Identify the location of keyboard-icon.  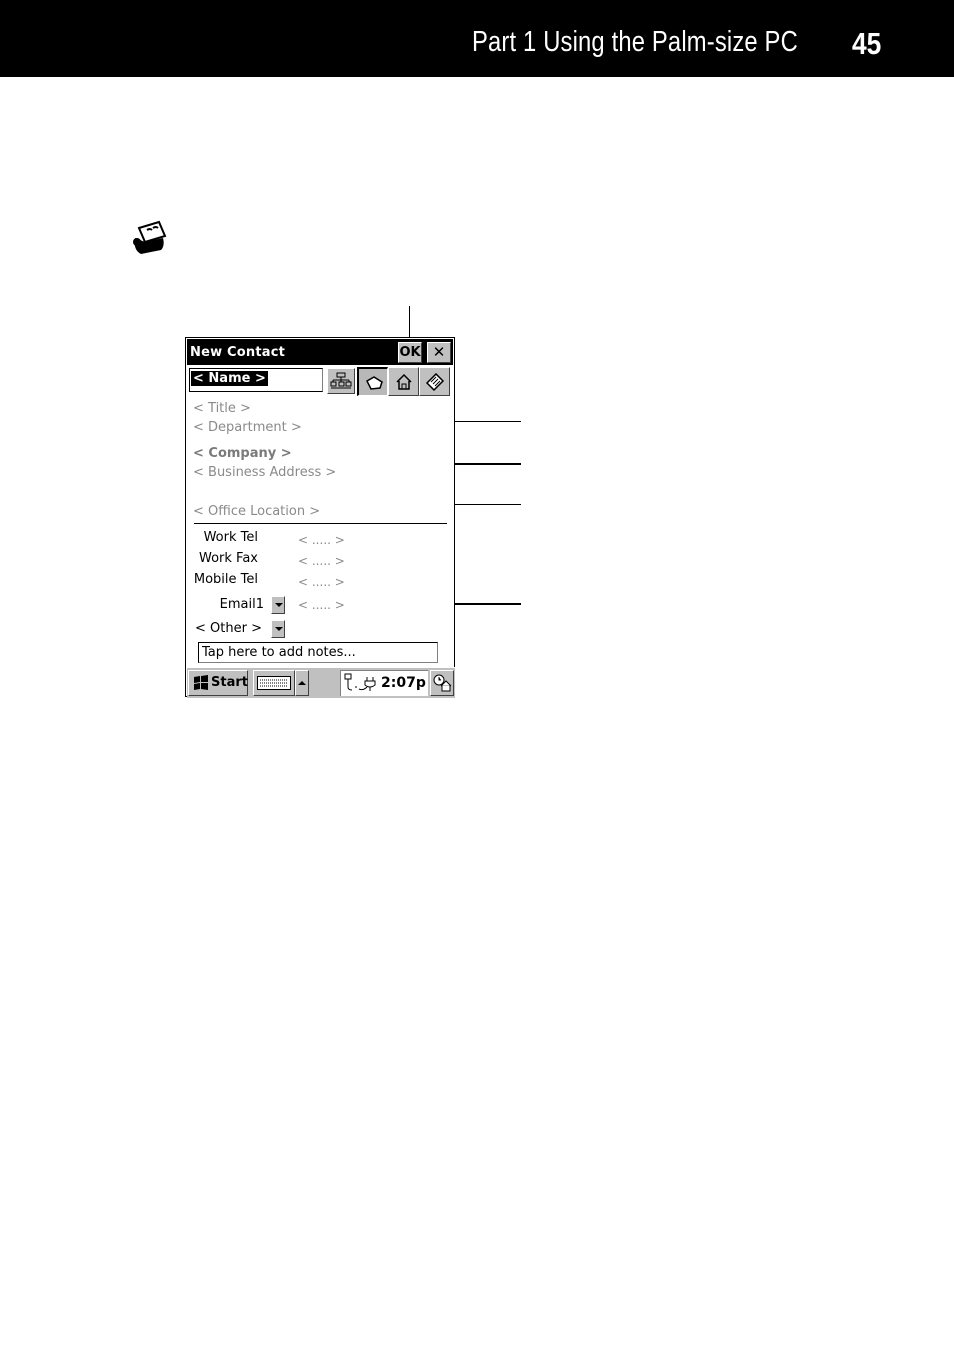
(274, 683).